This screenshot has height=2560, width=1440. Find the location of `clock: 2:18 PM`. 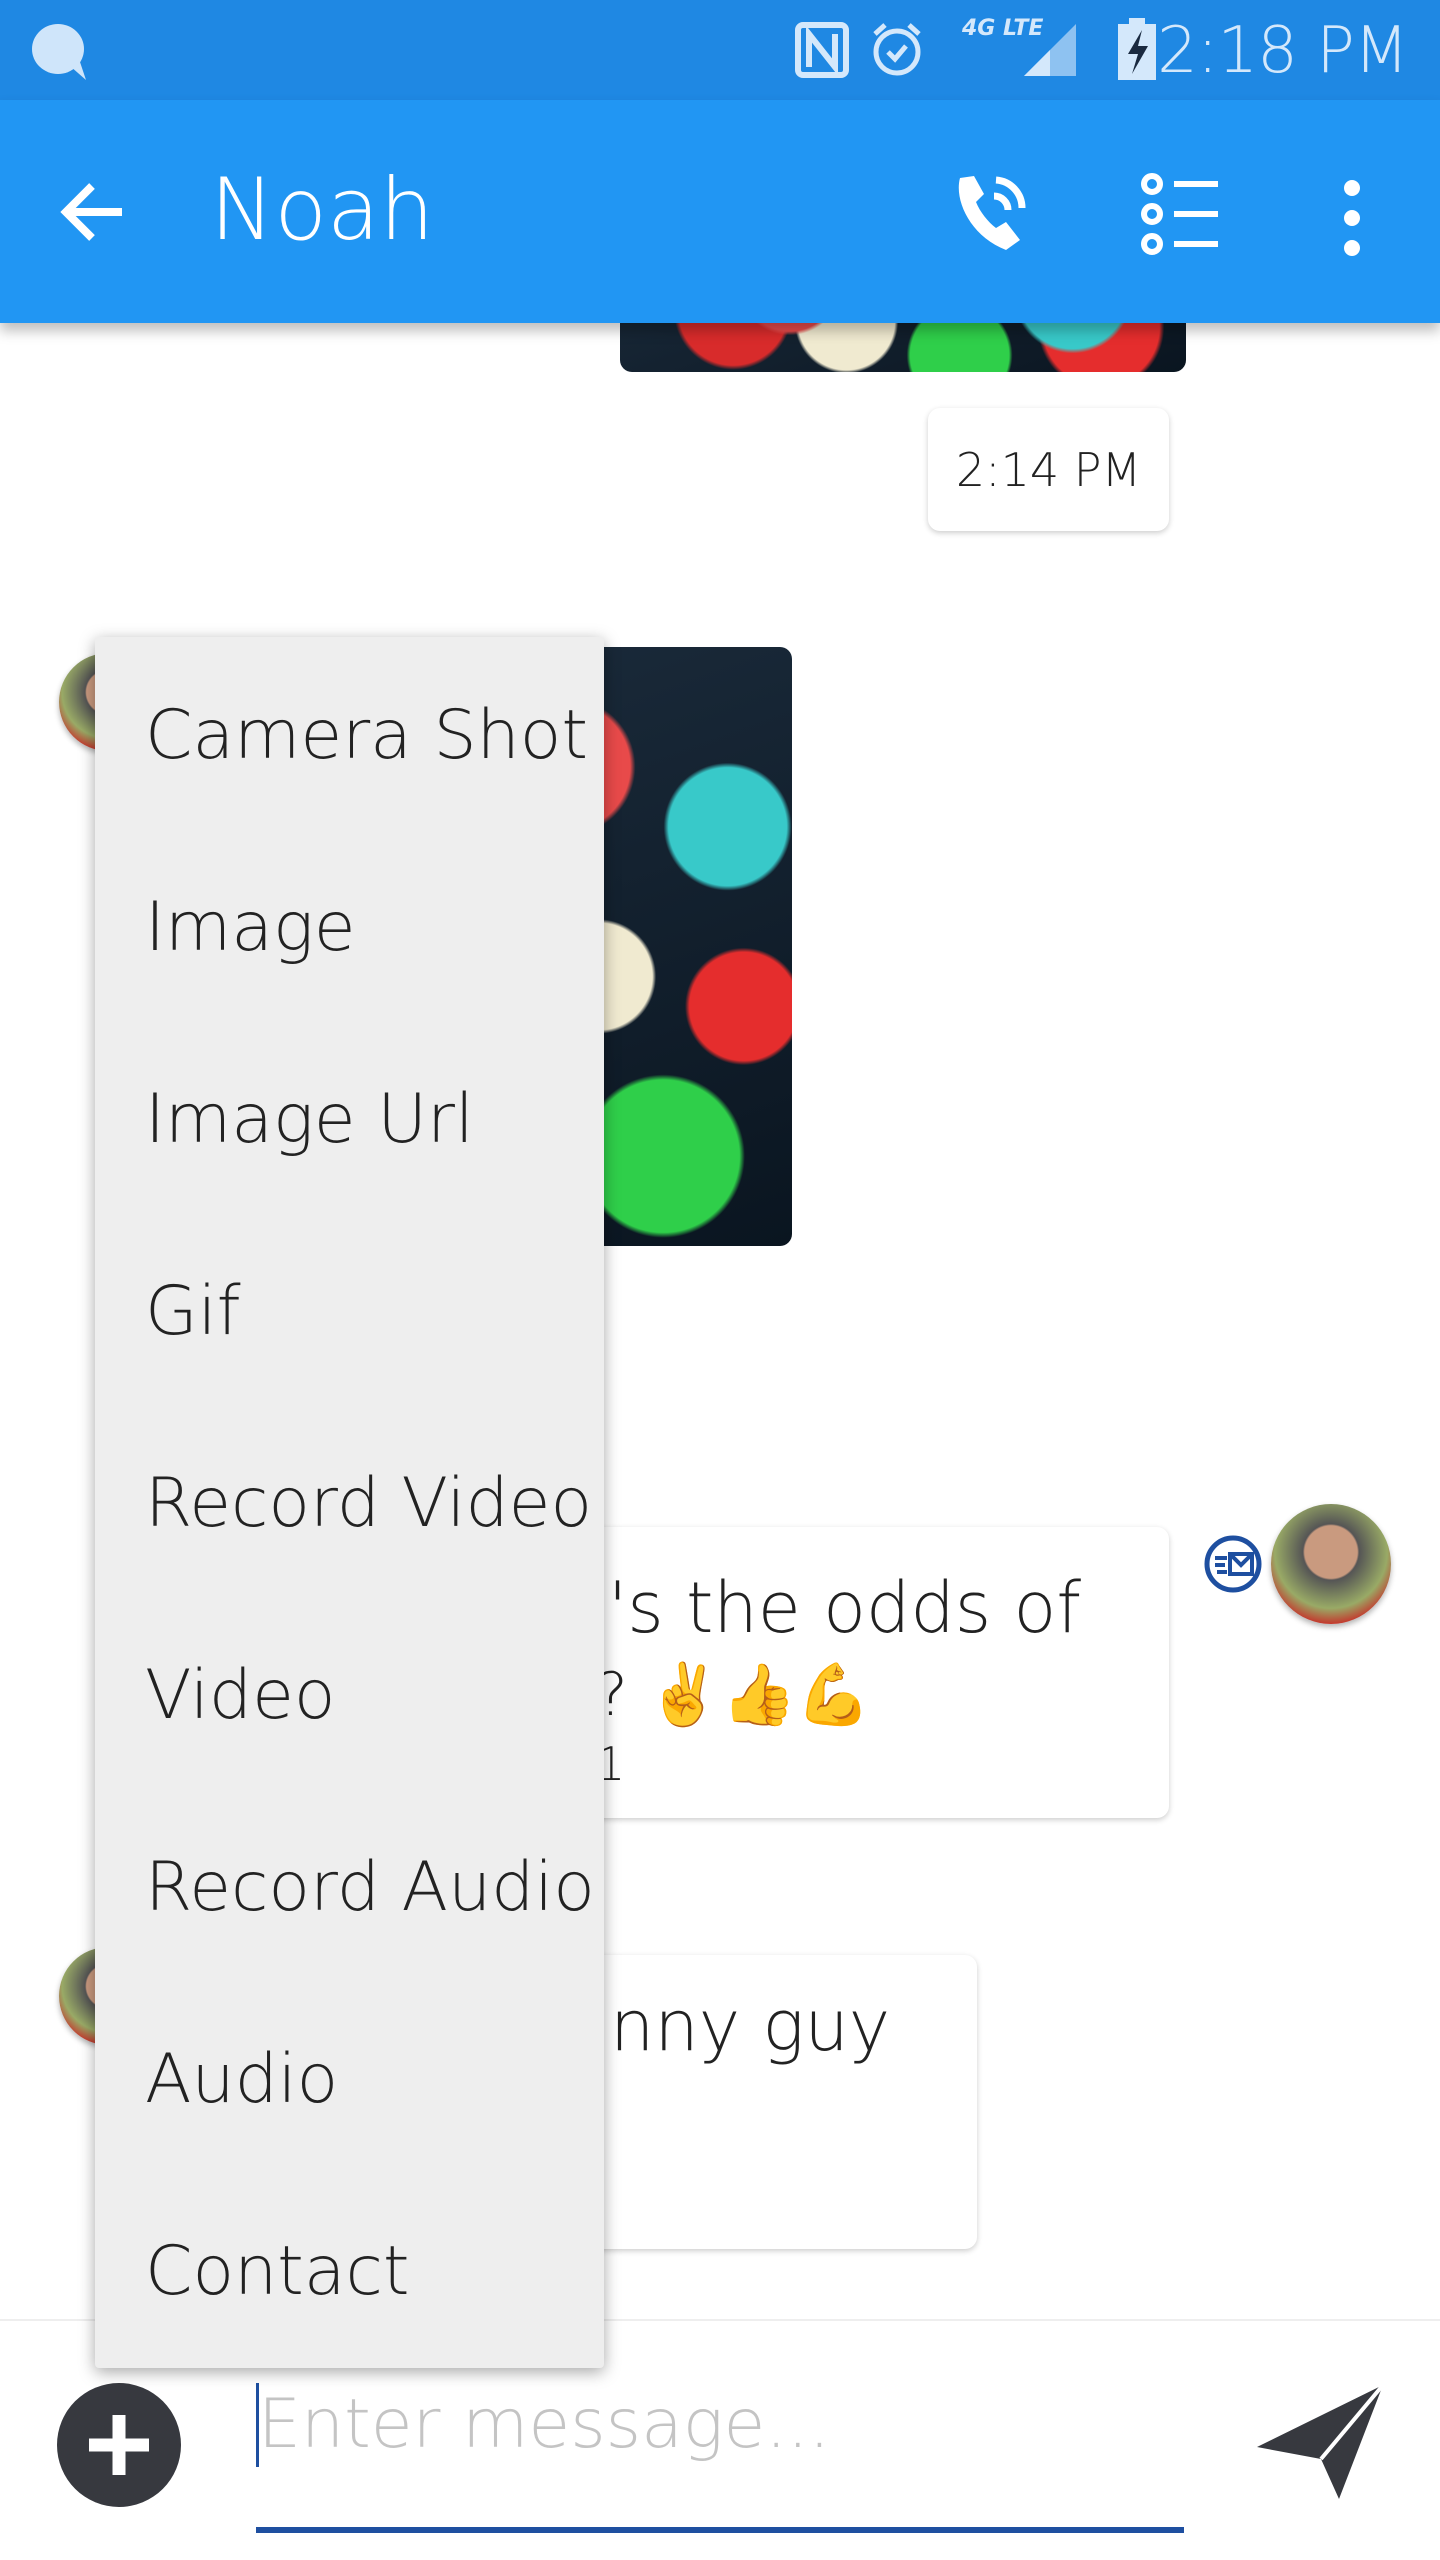

clock: 2:18 PM is located at coordinates (1283, 51).